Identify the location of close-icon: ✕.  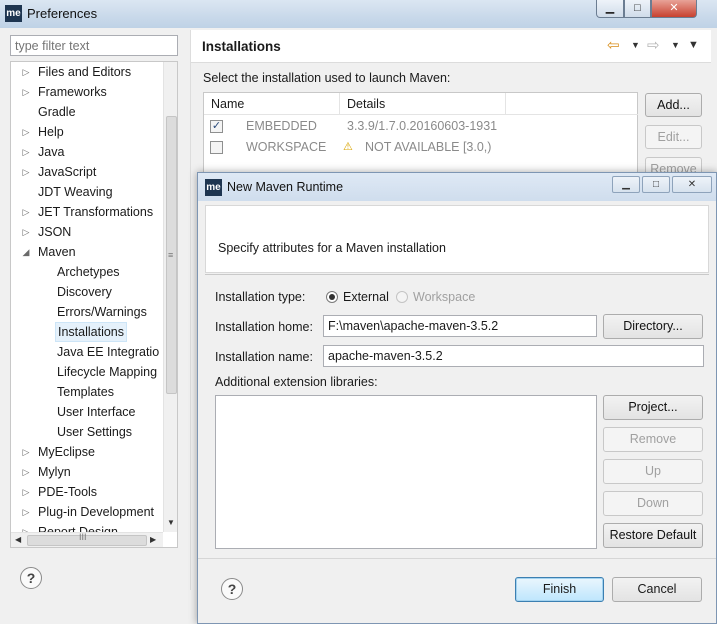
(692, 184).